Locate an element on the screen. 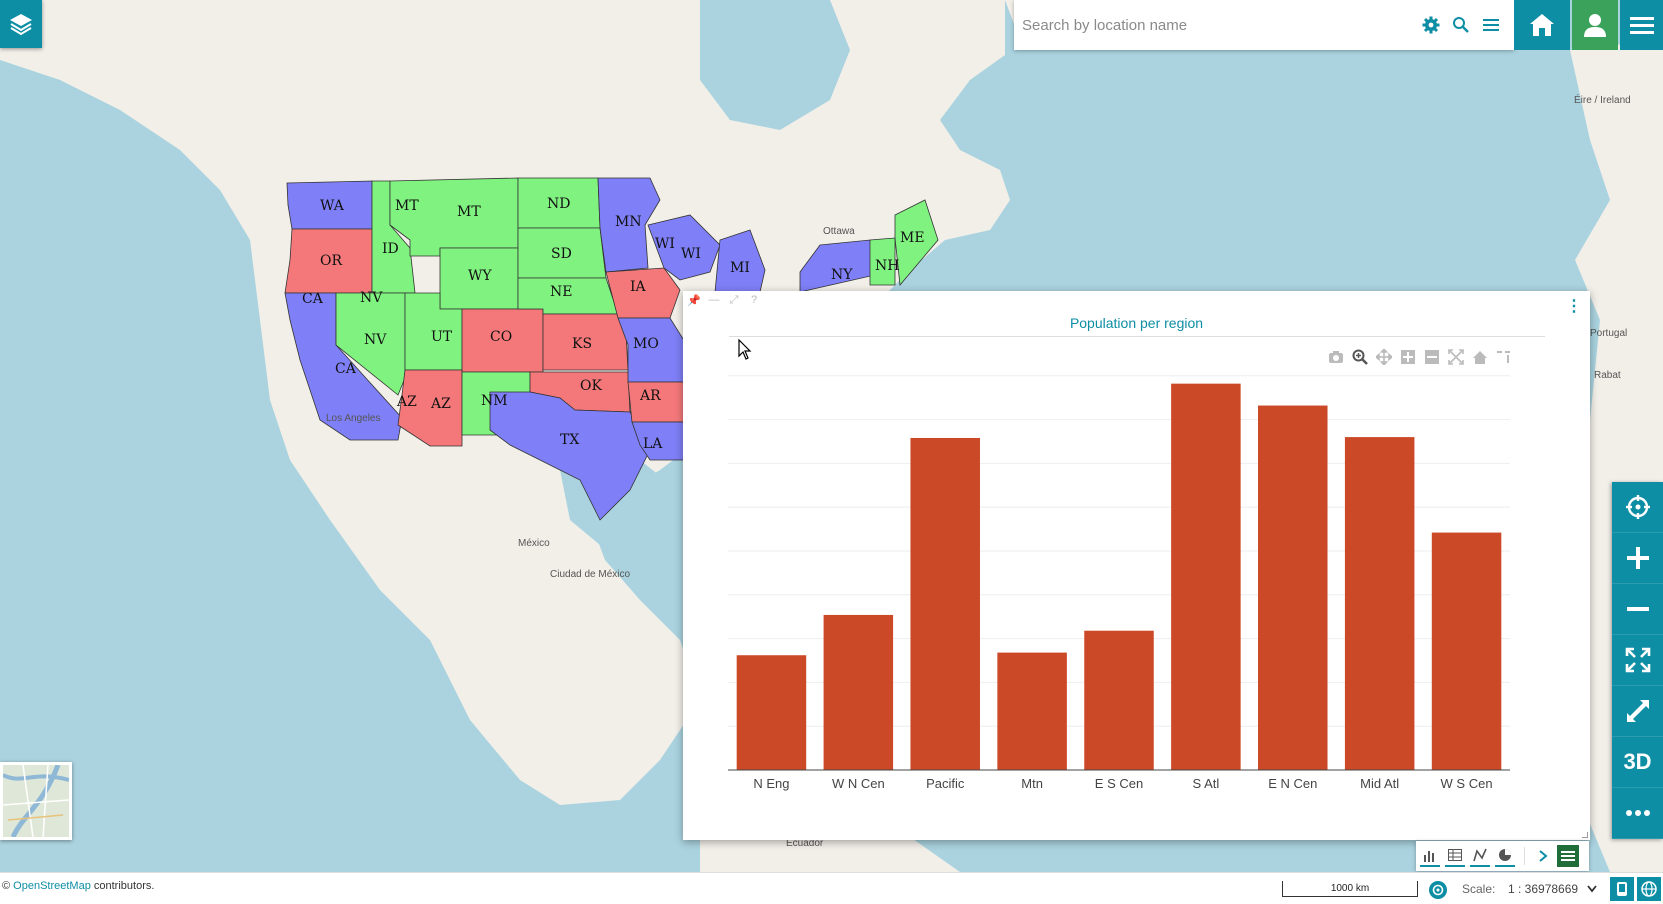 This screenshot has width=1663, height=904. fullscreen-button is located at coordinates (1637, 711).